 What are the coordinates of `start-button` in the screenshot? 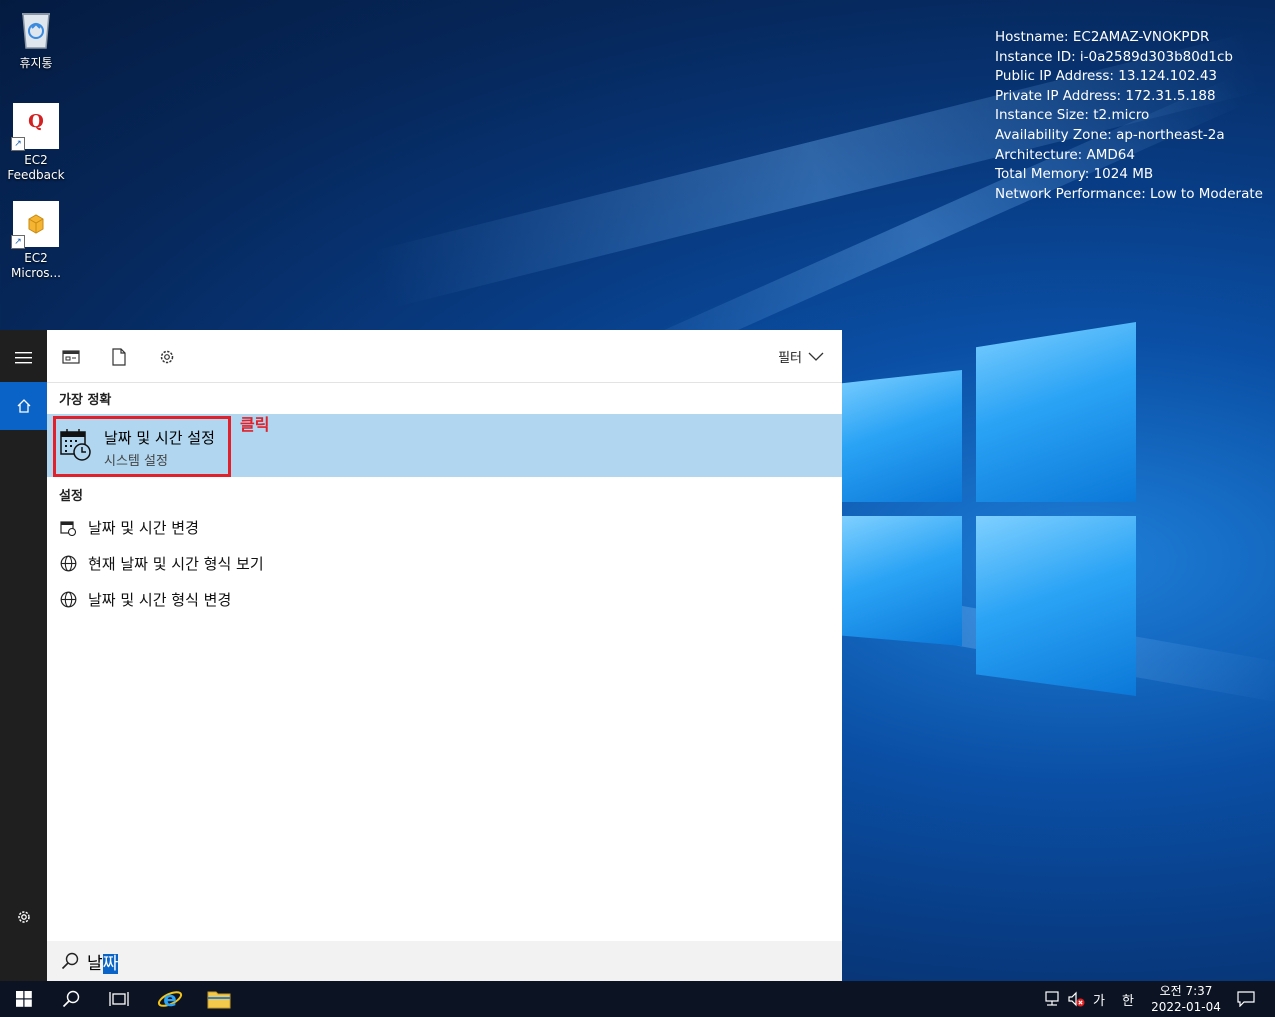 It's located at (24, 999).